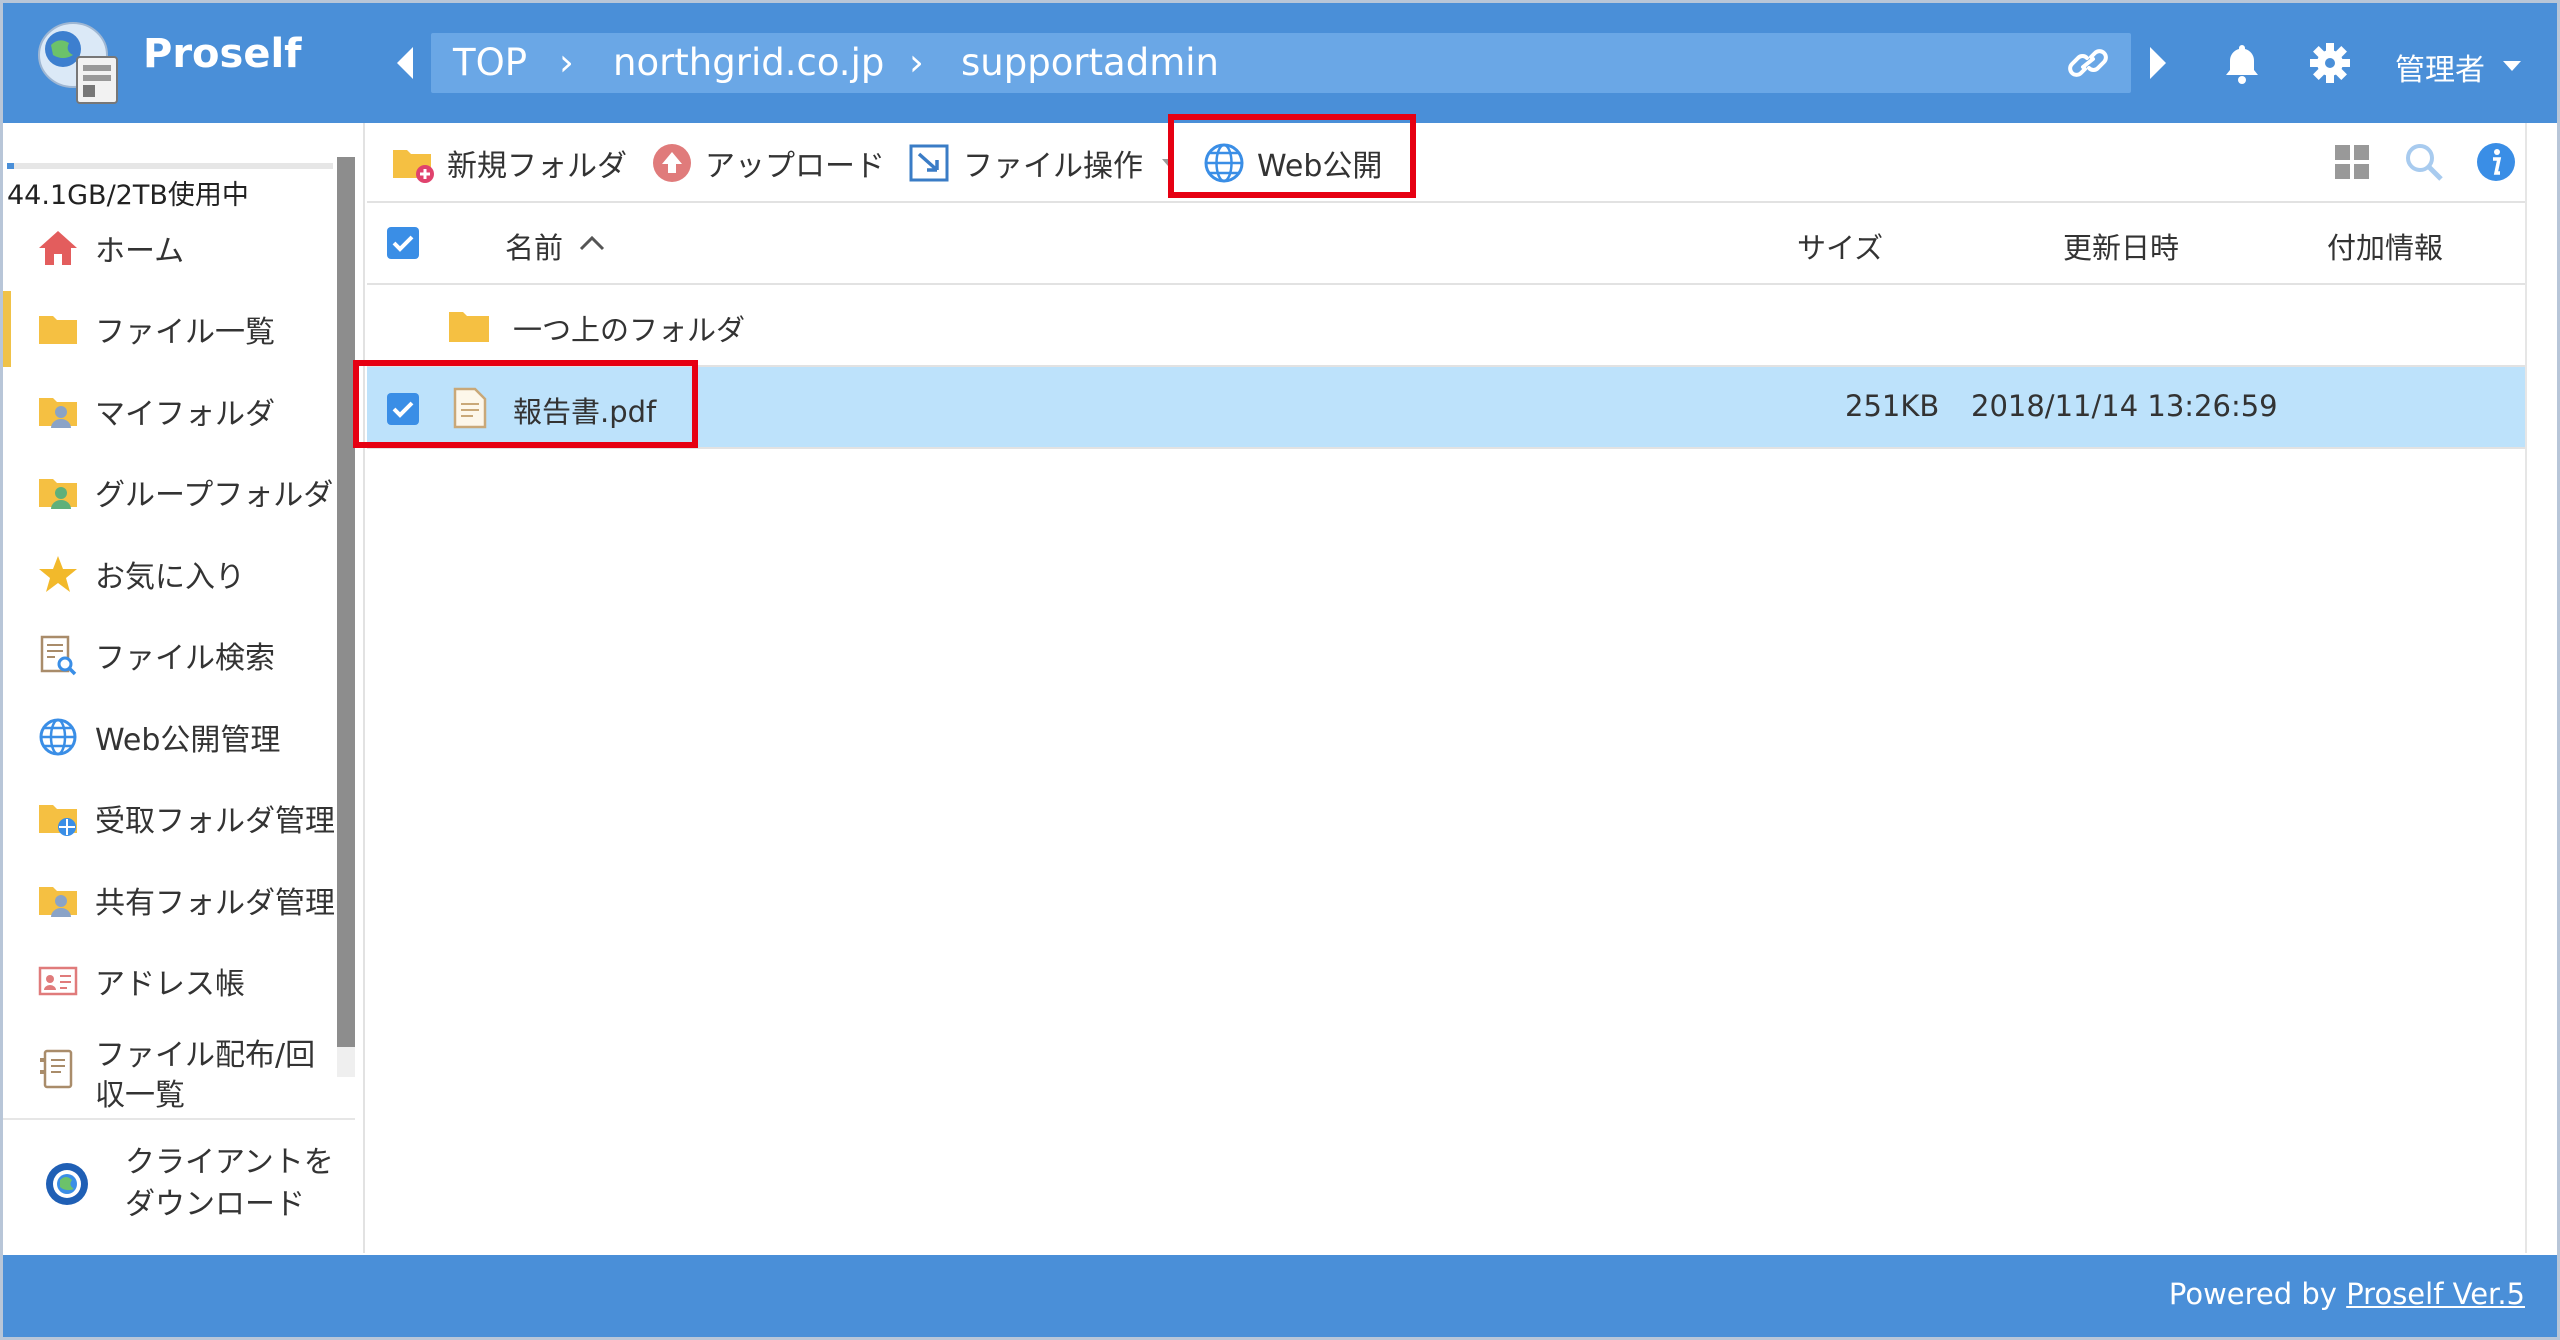 Image resolution: width=2560 pixels, height=1340 pixels. I want to click on file-list-header: 名前 サイズ 更新日時 付加情報, so click(1446, 244).